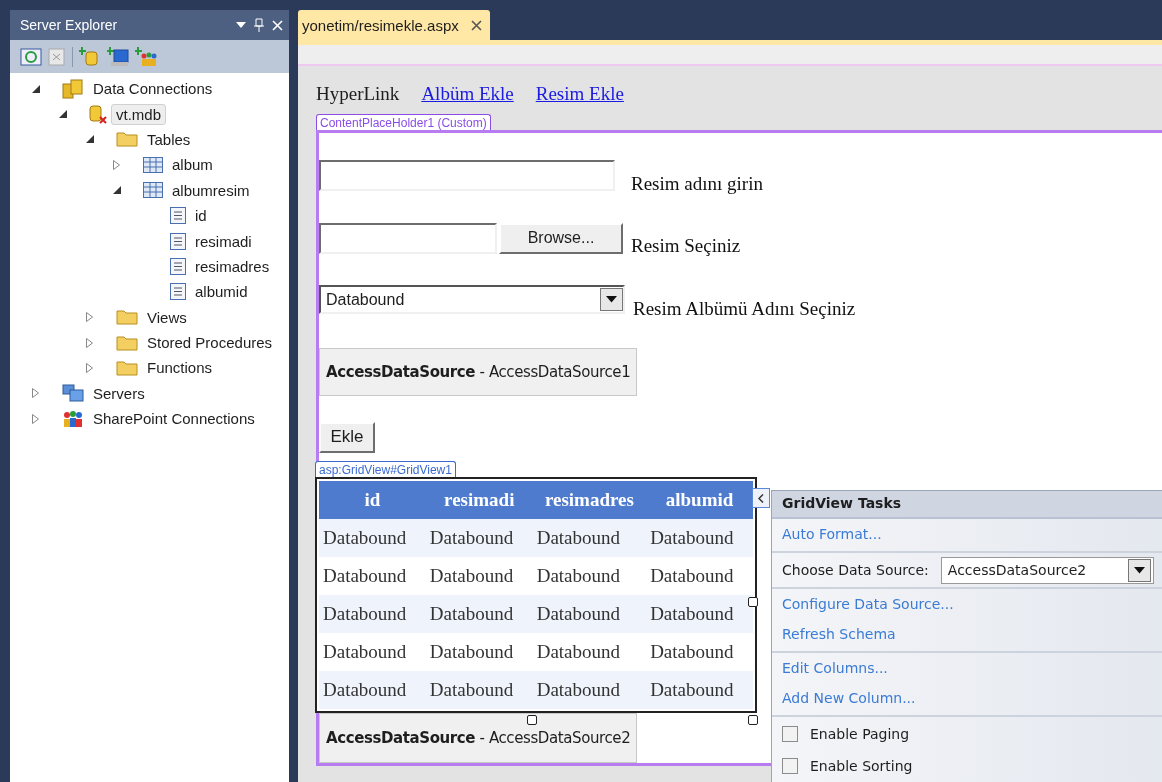  I want to click on dropdown-icon, so click(241, 25).